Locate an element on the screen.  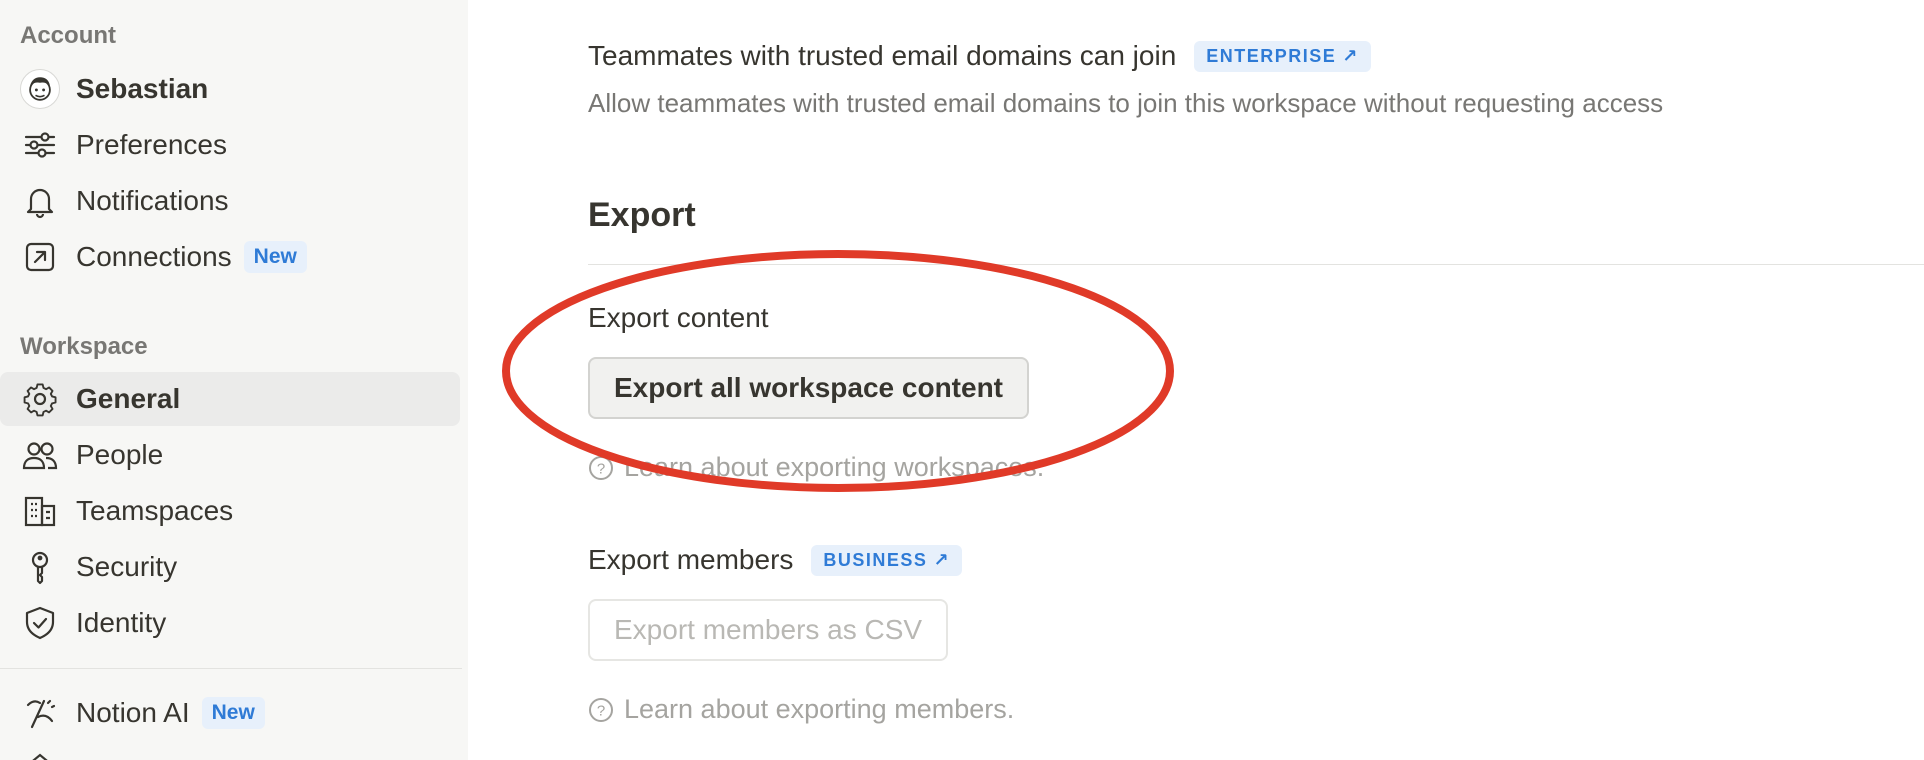
section-divider is located at coordinates (1256, 264).